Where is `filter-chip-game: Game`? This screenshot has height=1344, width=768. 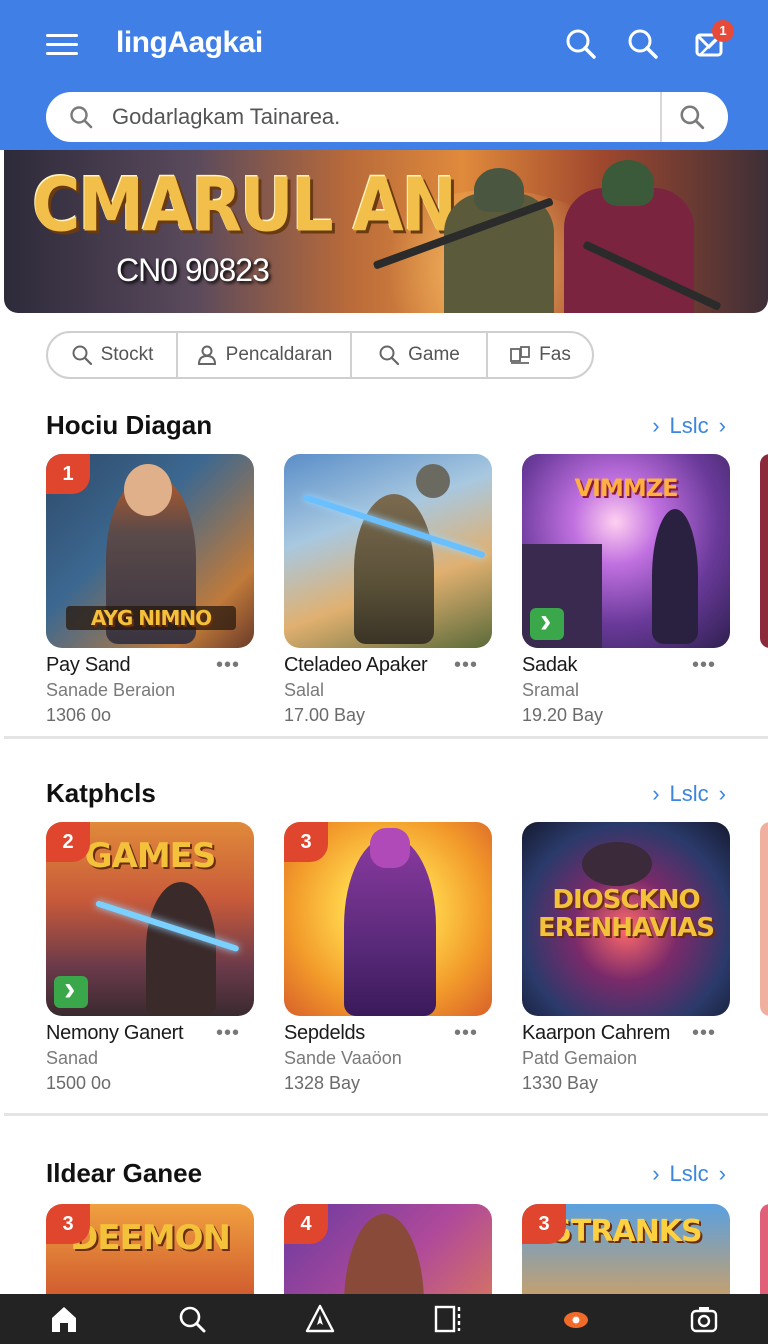 filter-chip-game: Game is located at coordinates (420, 355).